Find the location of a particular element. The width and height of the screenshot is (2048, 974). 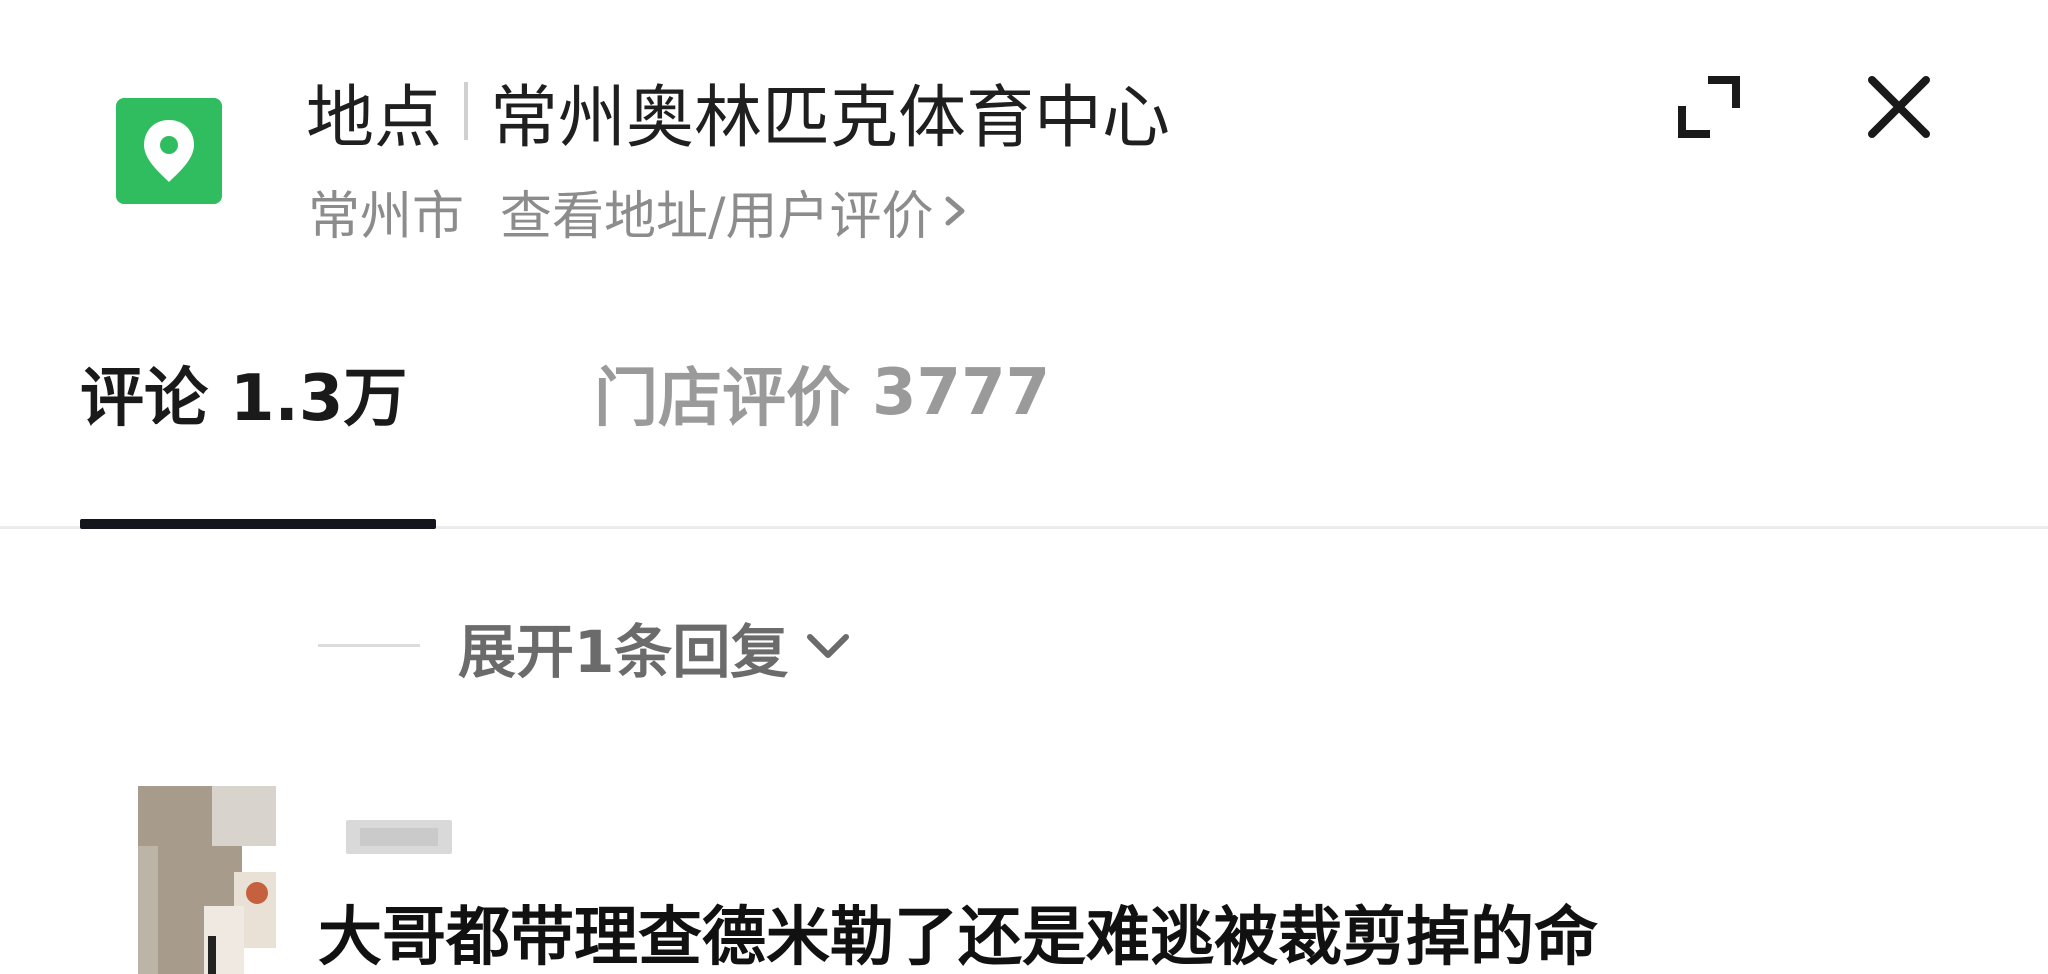

tab-comments: 评论 1.3万 is located at coordinates (243, 393).